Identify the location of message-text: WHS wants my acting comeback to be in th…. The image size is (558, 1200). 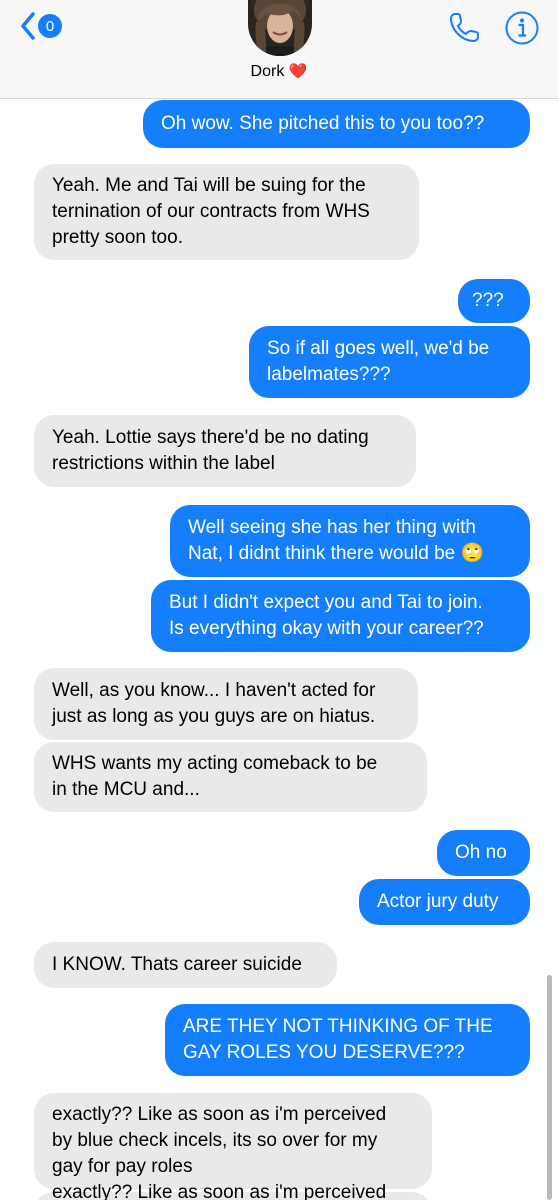
(215, 776).